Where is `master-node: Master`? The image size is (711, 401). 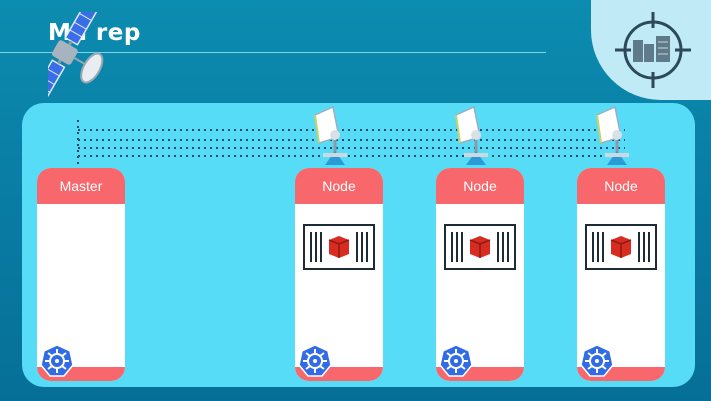
master-node: Master is located at coordinates (81, 274).